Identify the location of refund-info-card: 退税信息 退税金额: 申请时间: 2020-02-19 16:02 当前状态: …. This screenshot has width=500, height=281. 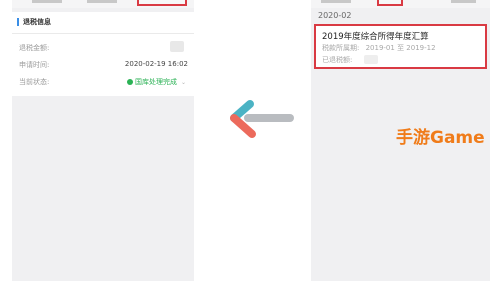
(103, 54).